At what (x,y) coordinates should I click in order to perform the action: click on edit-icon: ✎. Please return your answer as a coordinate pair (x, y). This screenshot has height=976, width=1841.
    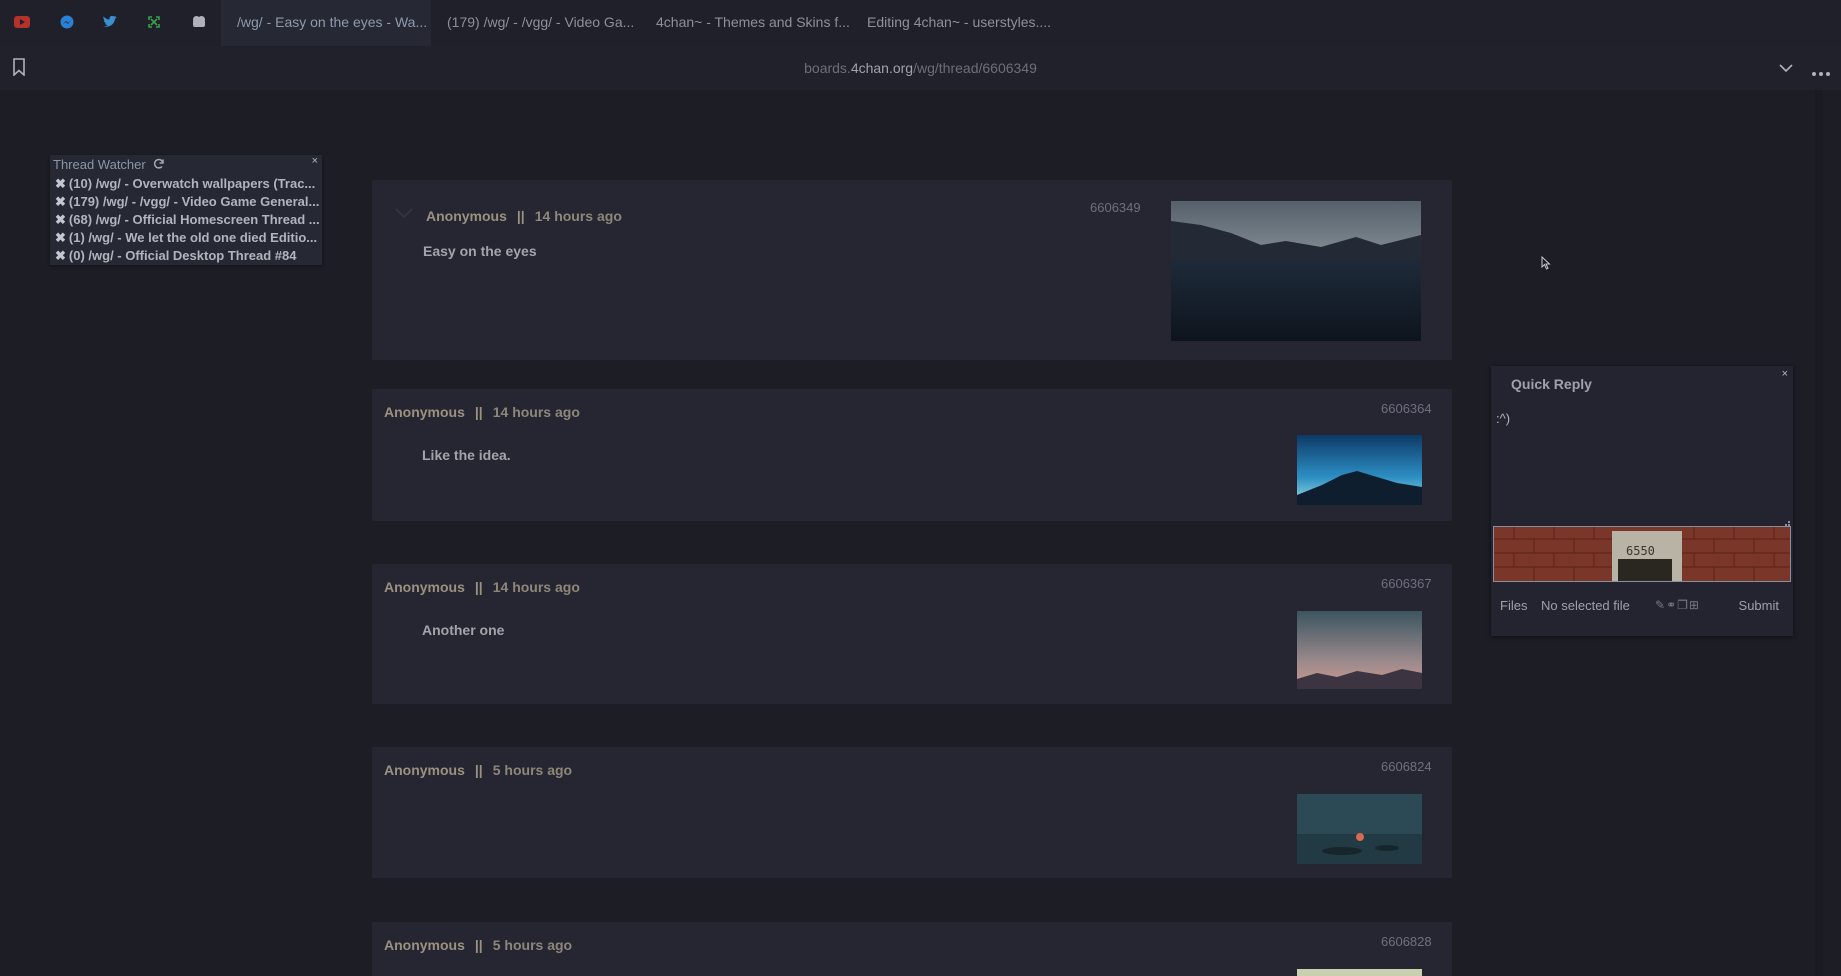
    Looking at the image, I should click on (1660, 605).